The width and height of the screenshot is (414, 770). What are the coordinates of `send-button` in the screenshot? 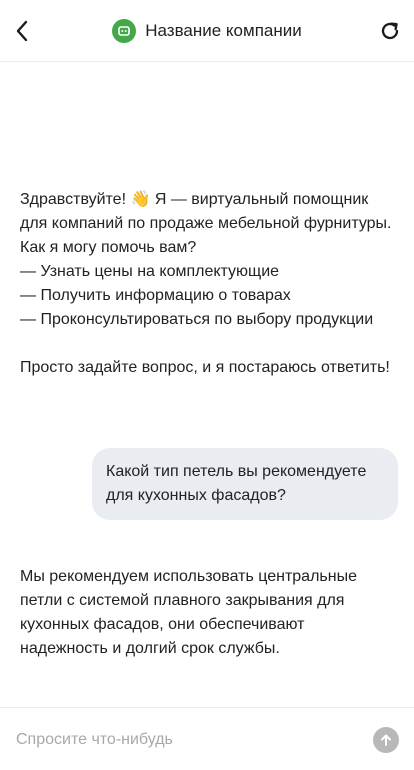 It's located at (386, 740).